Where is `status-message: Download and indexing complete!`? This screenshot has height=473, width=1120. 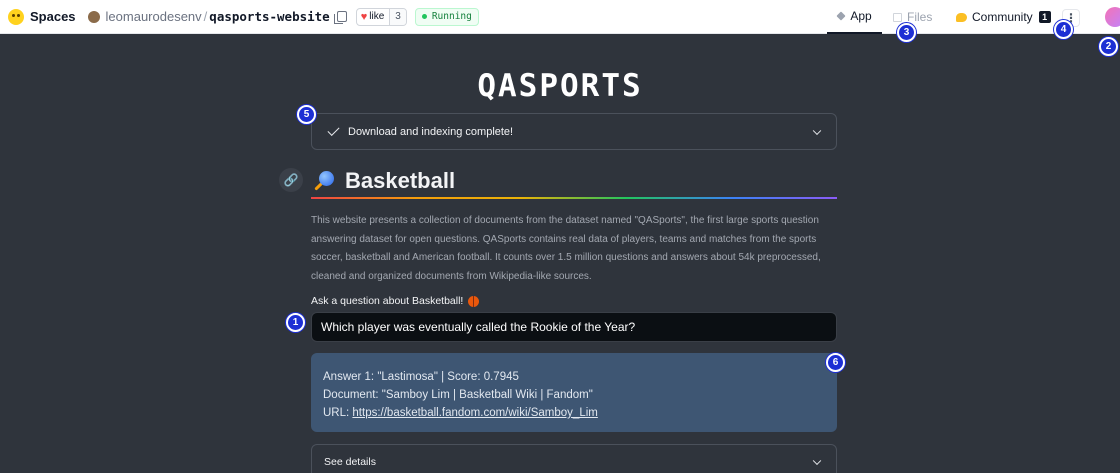 status-message: Download and indexing complete! is located at coordinates (431, 131).